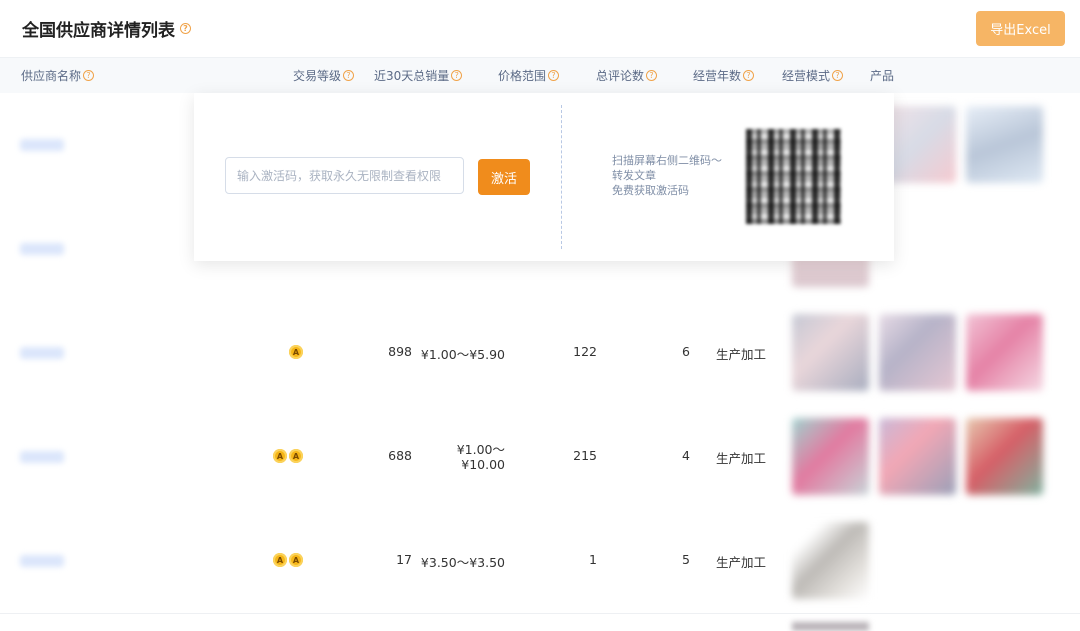 Image resolution: width=1080 pixels, height=631 pixels. I want to click on col-product: 产品, so click(882, 75).